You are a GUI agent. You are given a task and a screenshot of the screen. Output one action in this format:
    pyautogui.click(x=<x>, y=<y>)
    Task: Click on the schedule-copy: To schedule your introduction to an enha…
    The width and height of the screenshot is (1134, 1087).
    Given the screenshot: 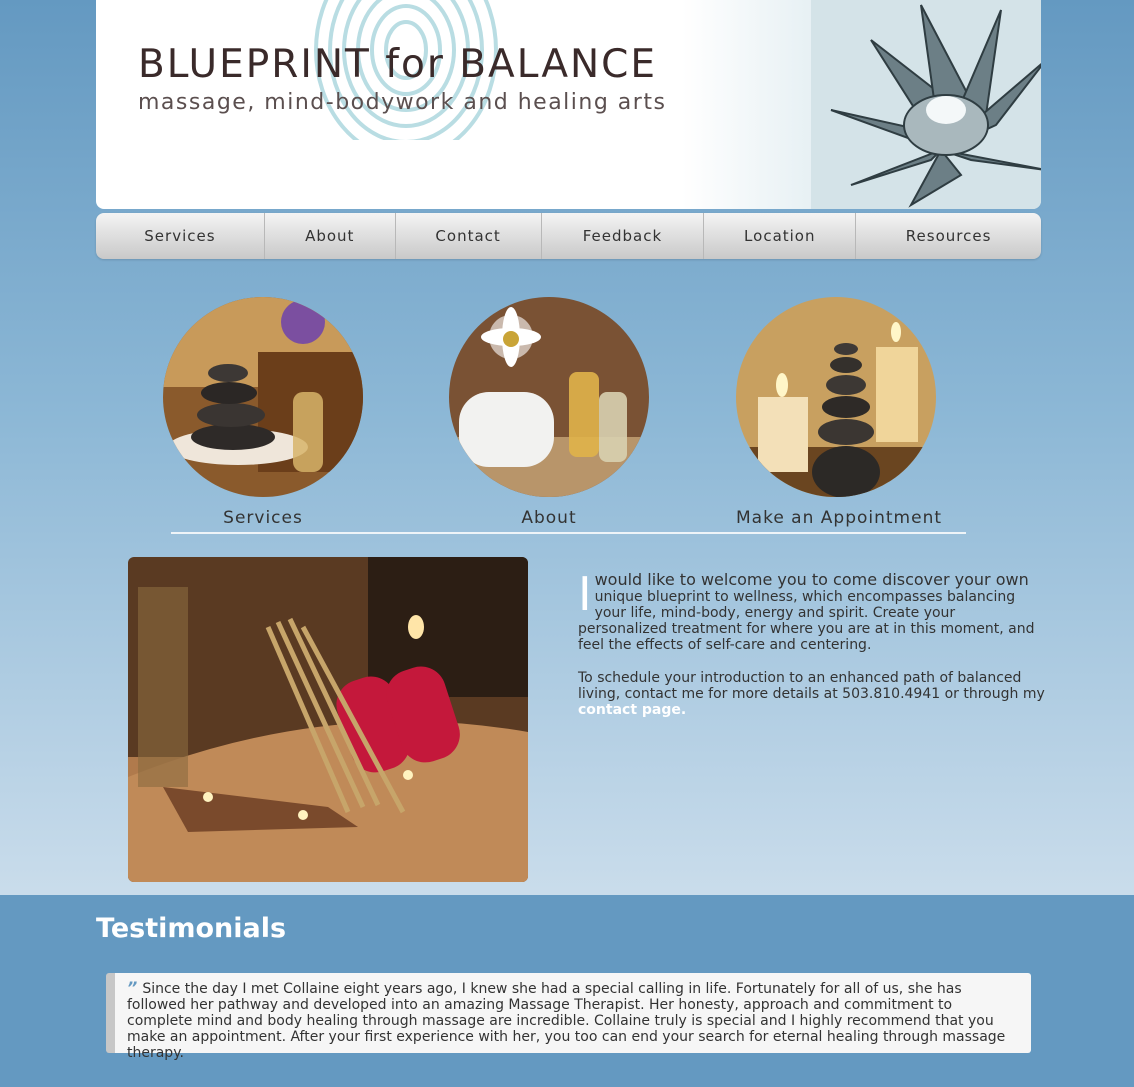 What is the action you would take?
    pyautogui.click(x=811, y=686)
    